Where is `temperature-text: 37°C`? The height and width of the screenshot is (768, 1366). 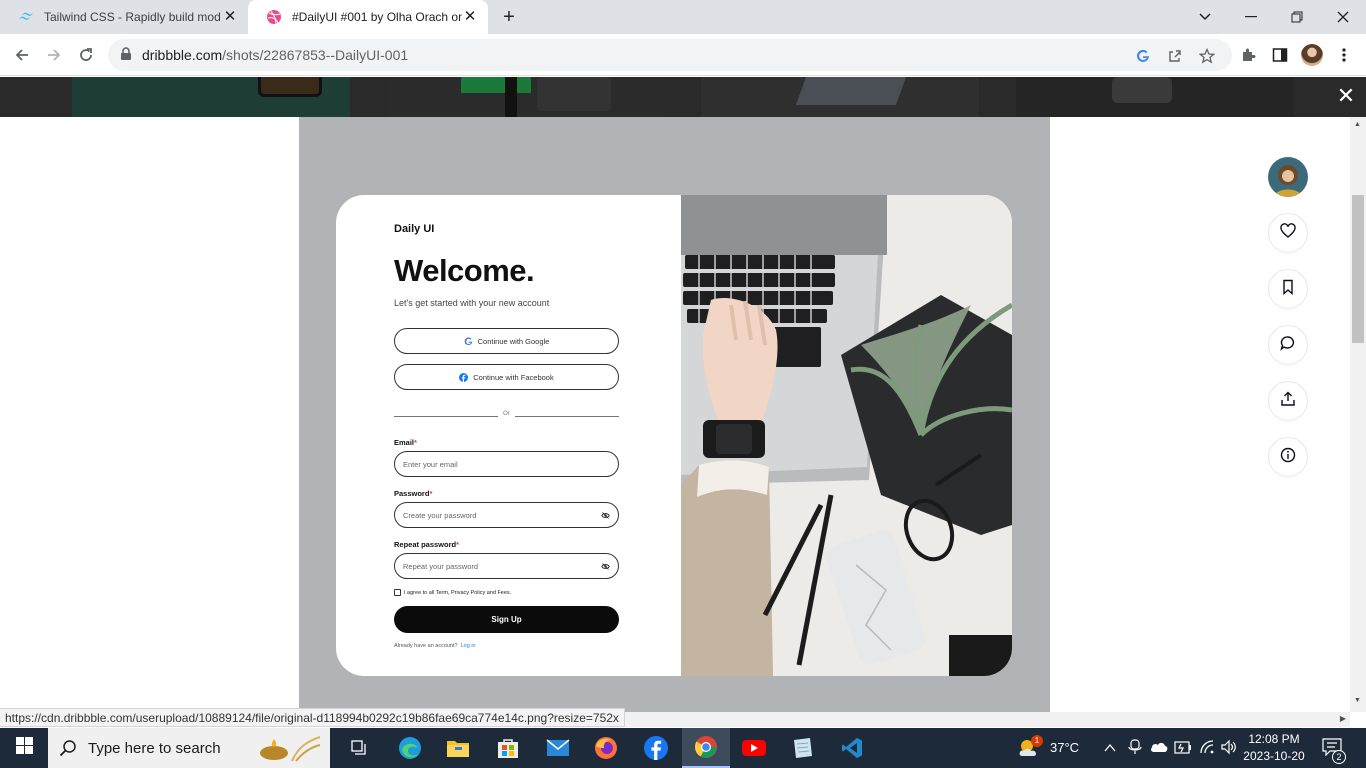
temperature-text: 37°C is located at coordinates (1065, 747).